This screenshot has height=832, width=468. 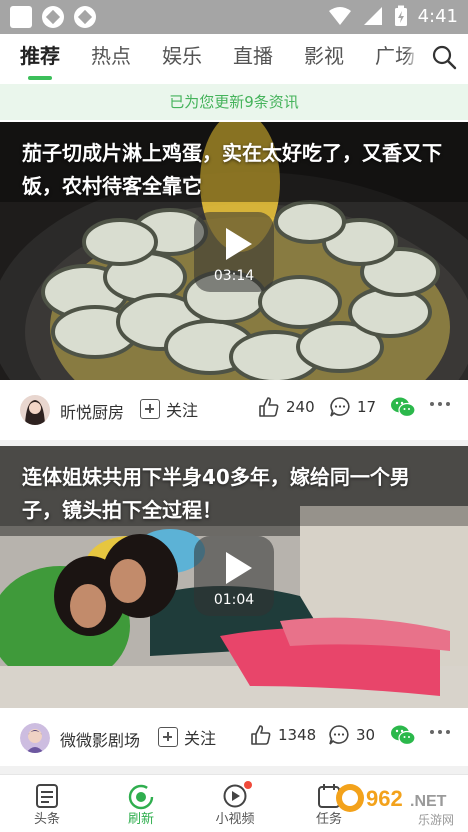 I want to click on tab-live: 直播, so click(x=253, y=57).